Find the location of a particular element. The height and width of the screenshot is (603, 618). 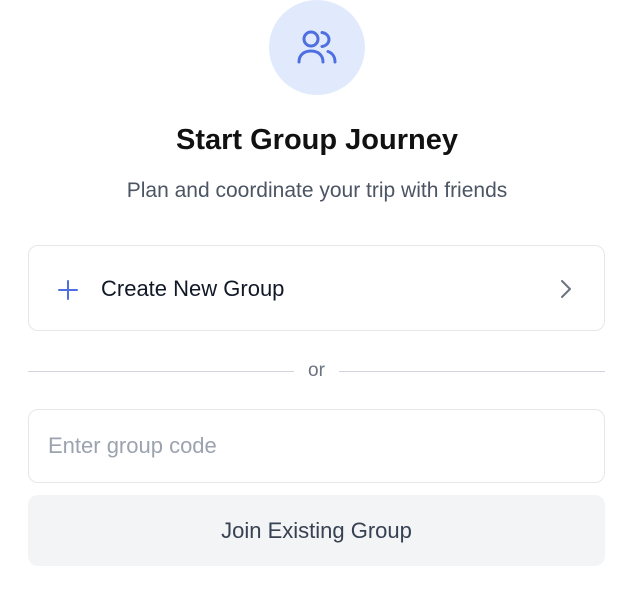

create-new-group-label: Create New Group is located at coordinates (193, 288).